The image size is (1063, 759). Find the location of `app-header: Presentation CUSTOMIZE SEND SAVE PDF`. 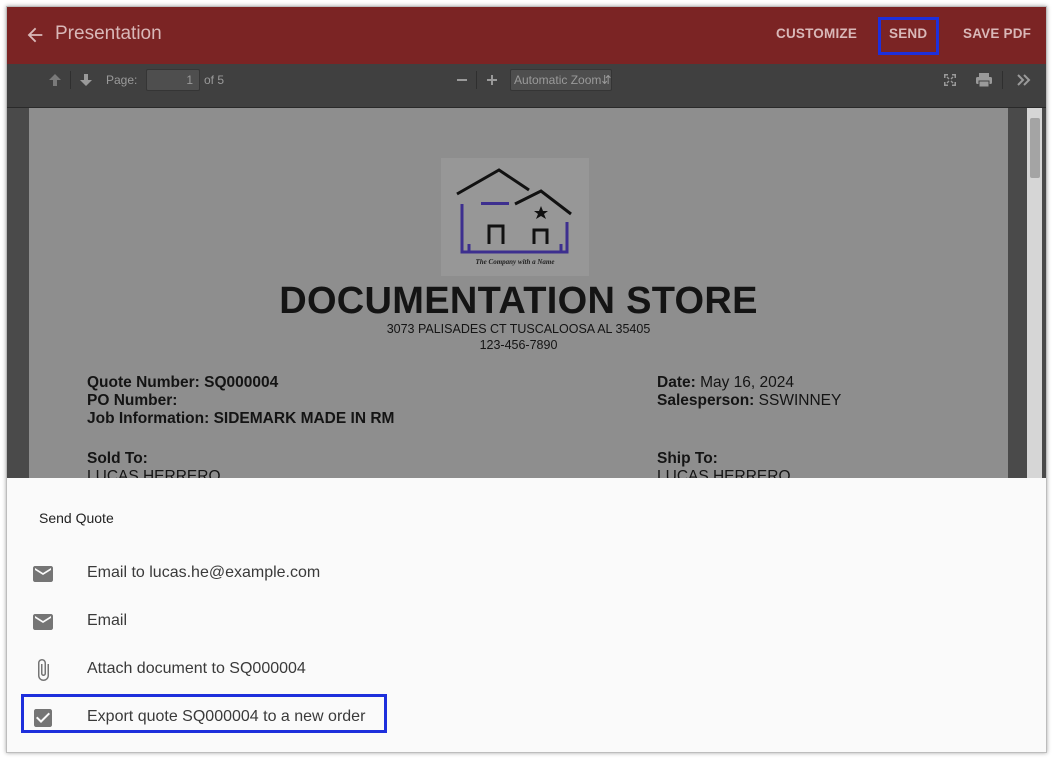

app-header: Presentation CUSTOMIZE SEND SAVE PDF is located at coordinates (526, 35).